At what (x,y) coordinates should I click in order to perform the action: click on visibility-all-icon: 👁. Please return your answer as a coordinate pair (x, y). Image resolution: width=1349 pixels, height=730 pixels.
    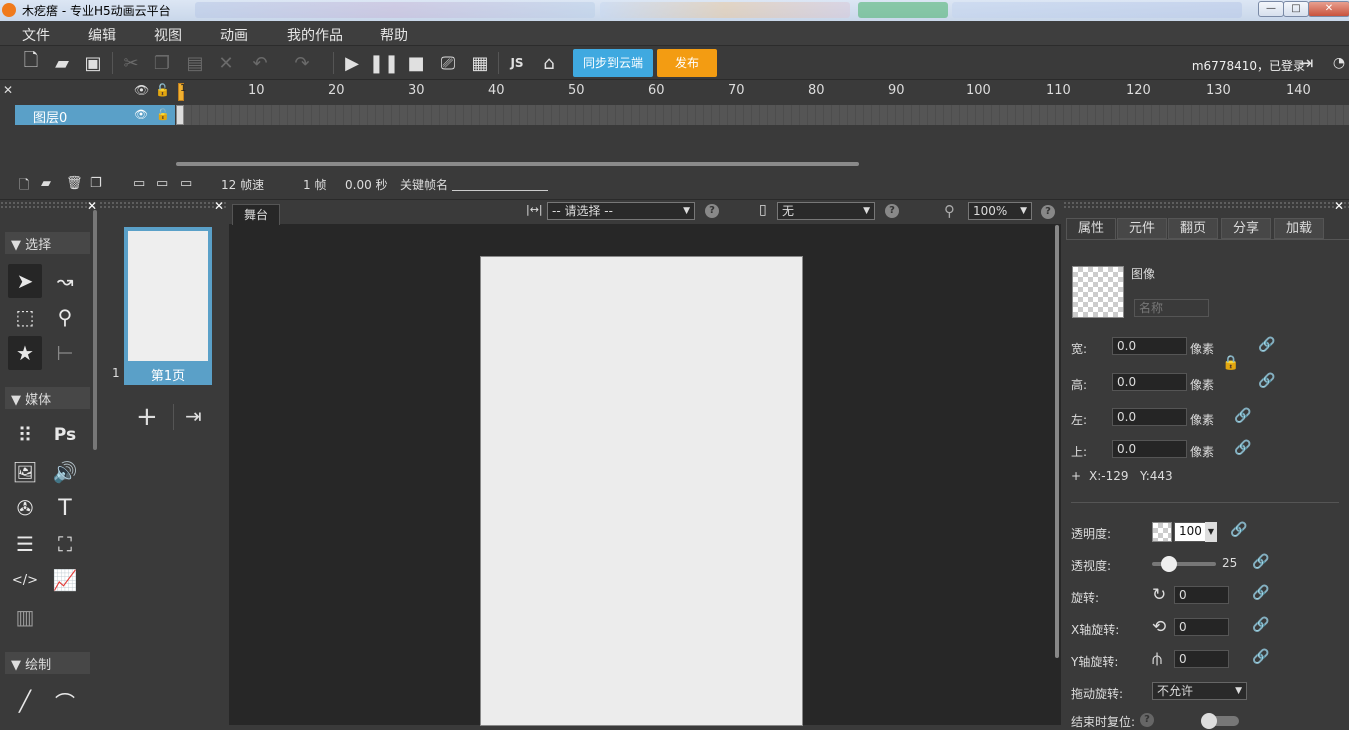
    Looking at the image, I should click on (141, 90).